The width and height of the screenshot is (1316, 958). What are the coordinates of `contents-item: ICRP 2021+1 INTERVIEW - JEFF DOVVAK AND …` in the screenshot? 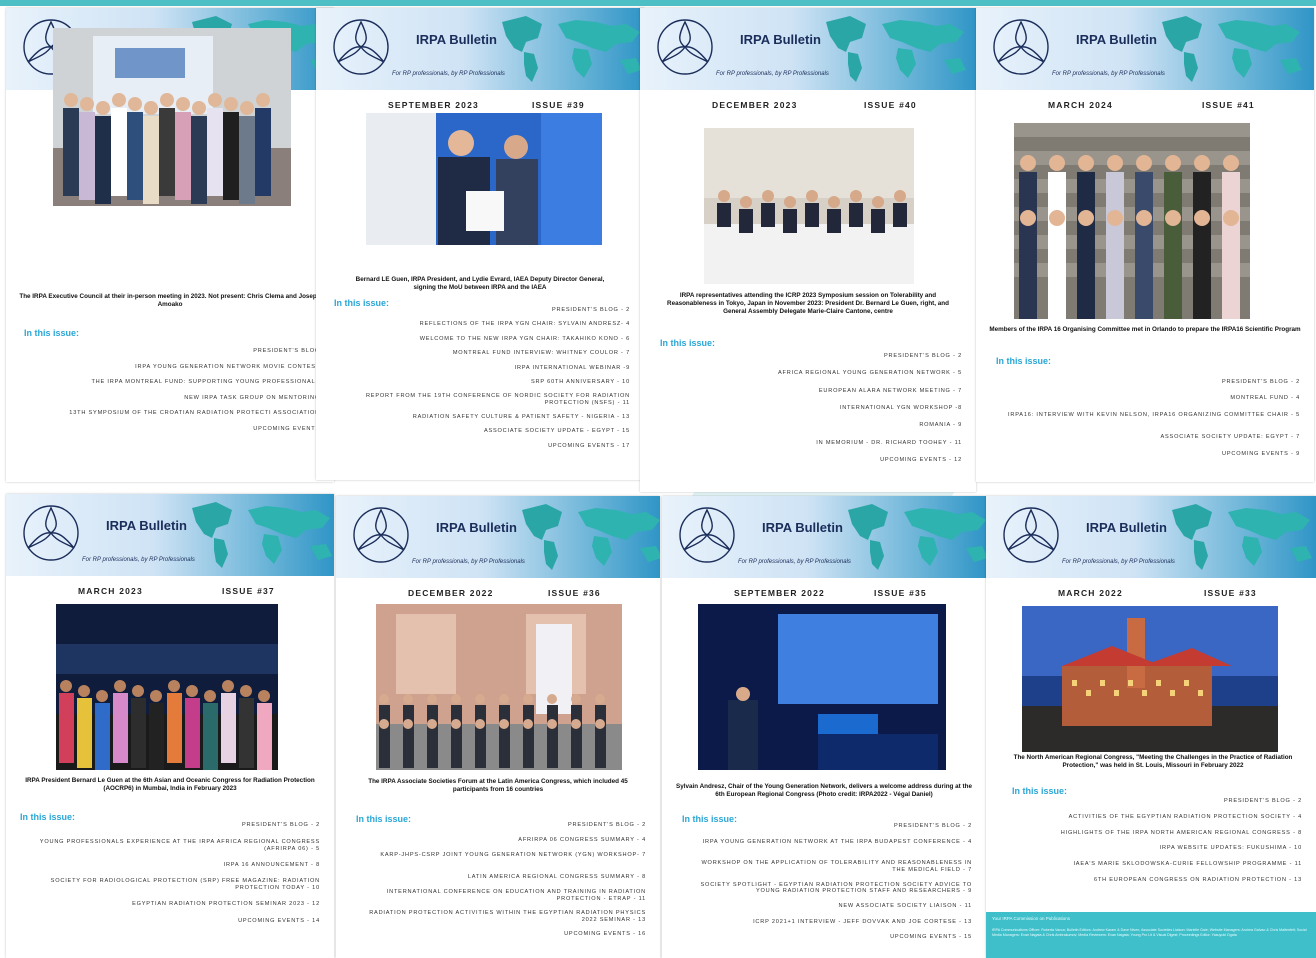 It's located at (862, 922).